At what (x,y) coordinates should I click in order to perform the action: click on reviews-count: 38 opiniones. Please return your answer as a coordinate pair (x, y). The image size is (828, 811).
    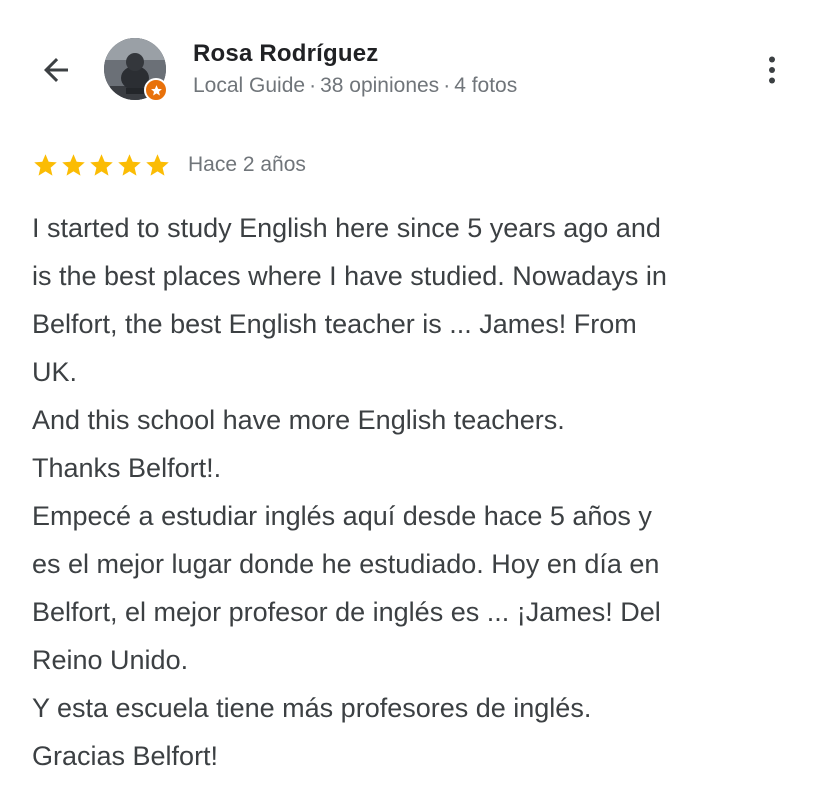
    Looking at the image, I should click on (380, 85).